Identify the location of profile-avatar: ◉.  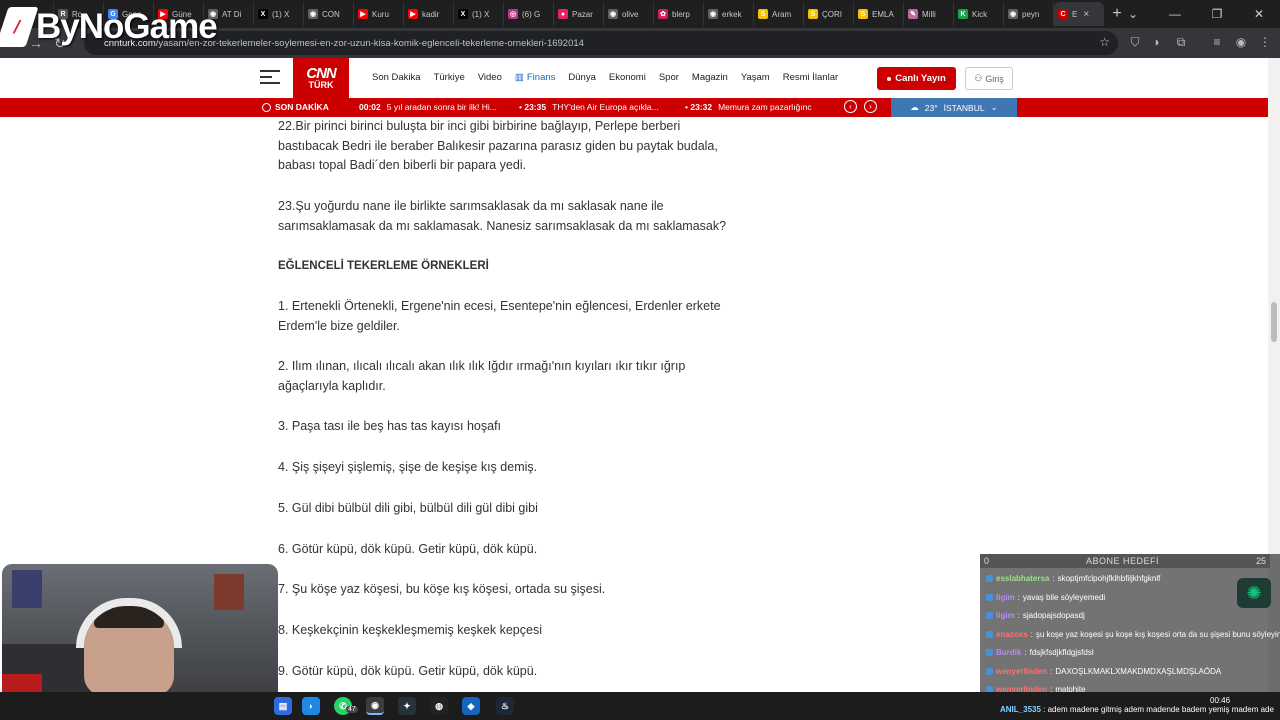
(1241, 42).